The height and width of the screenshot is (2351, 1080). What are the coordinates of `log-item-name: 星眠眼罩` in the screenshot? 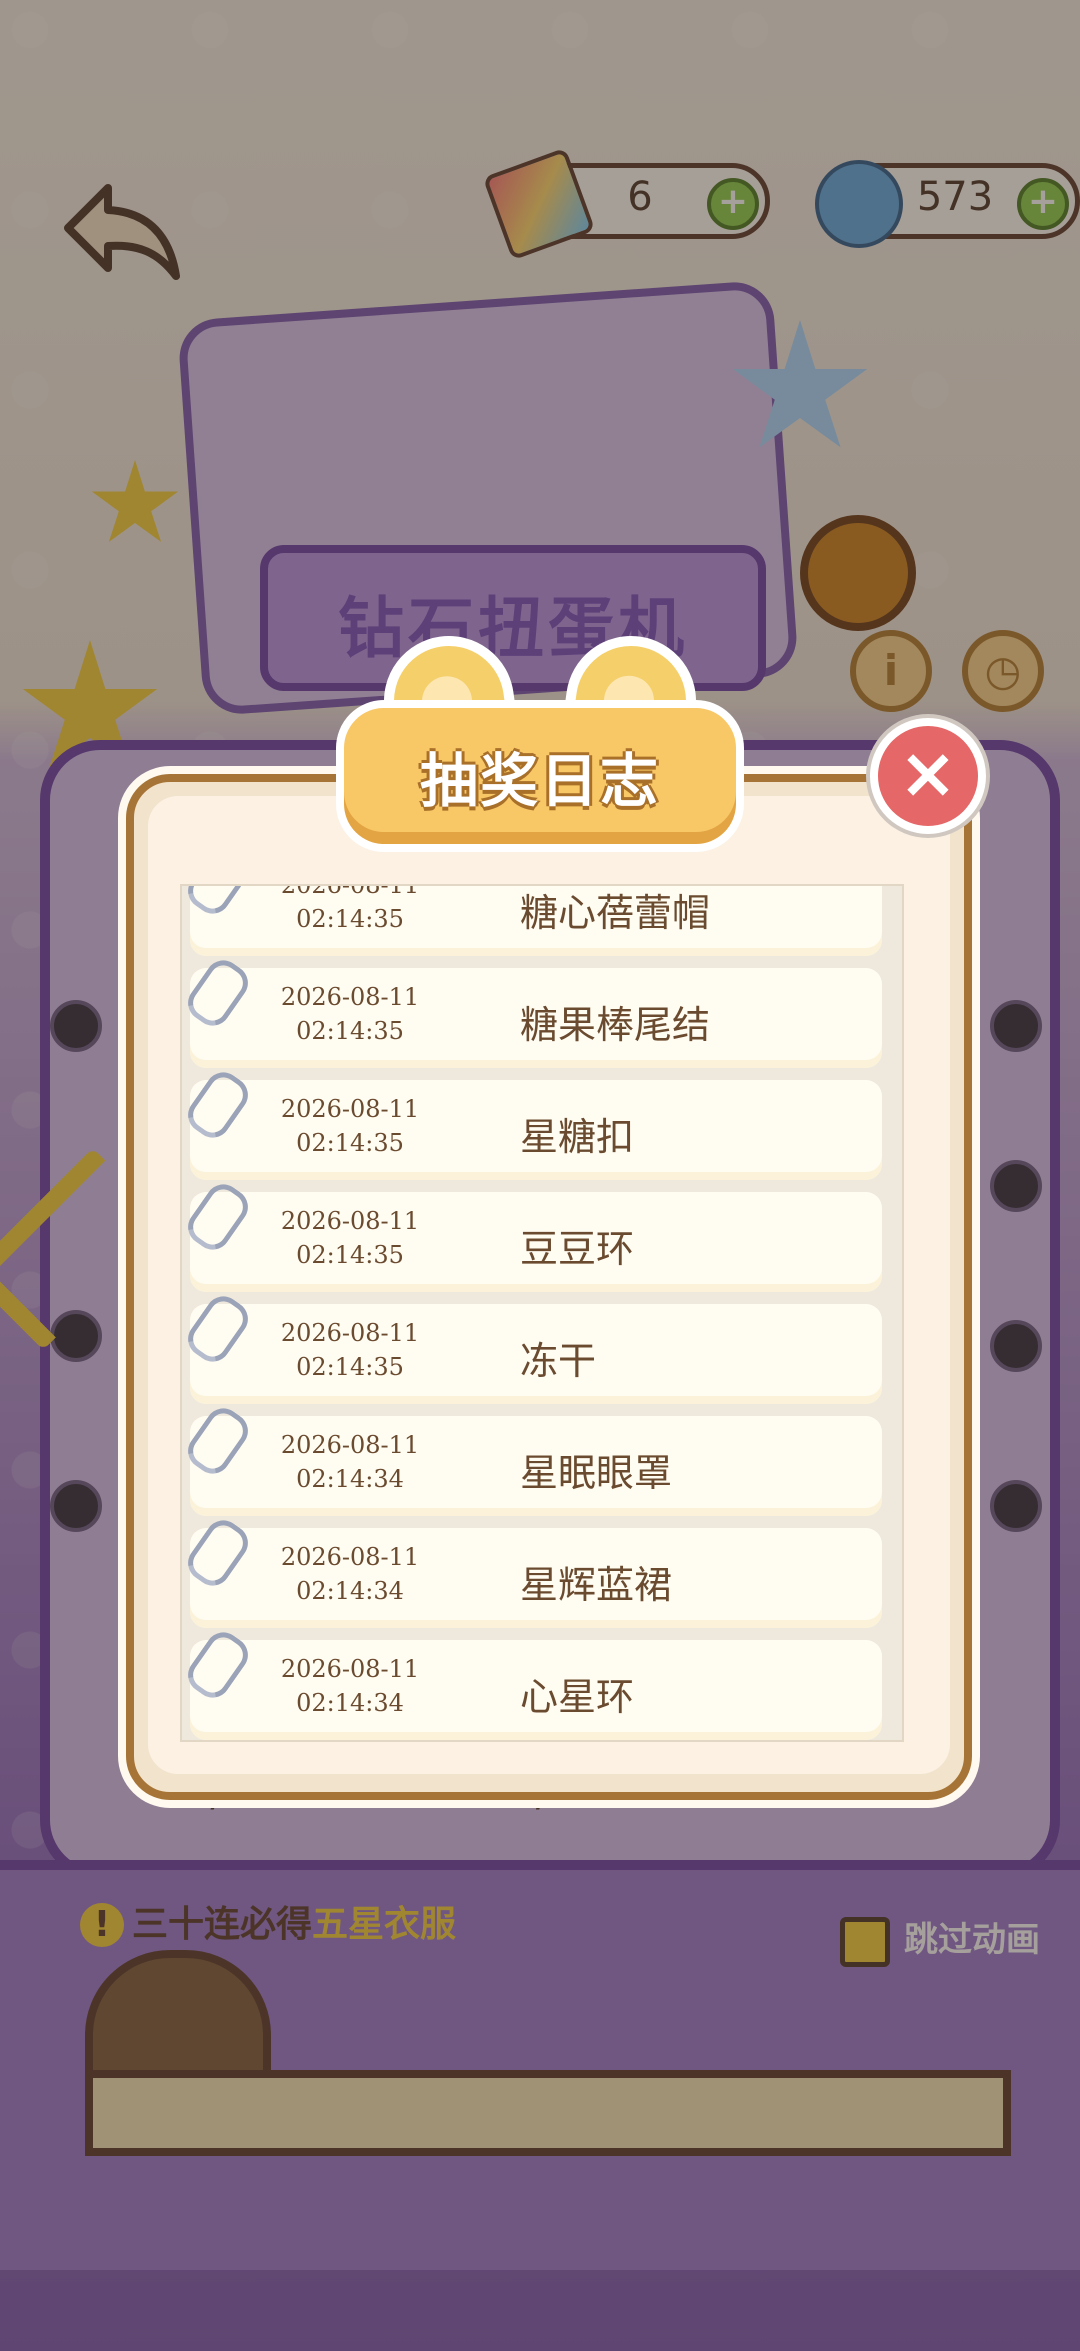 It's located at (596, 1473).